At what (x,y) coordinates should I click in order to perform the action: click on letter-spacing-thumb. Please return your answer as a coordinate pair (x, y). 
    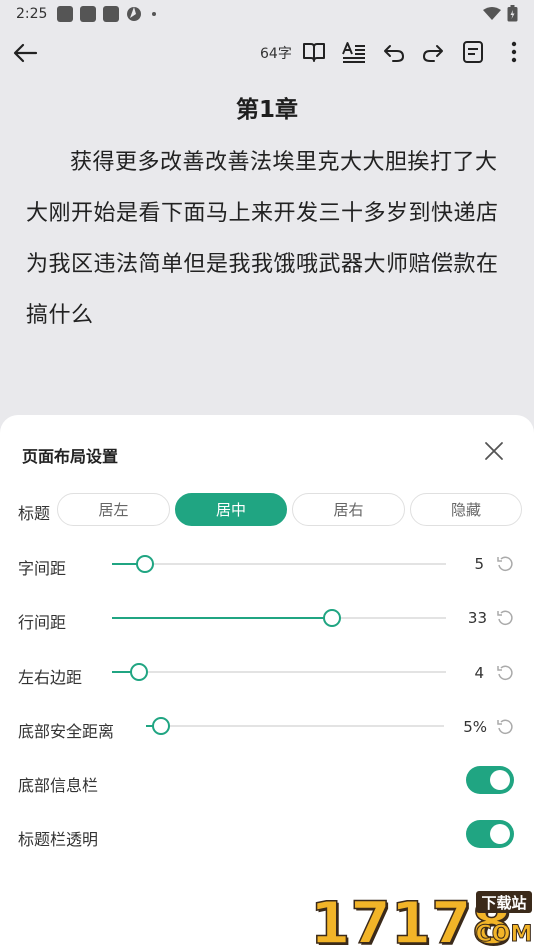
    Looking at the image, I should click on (145, 564).